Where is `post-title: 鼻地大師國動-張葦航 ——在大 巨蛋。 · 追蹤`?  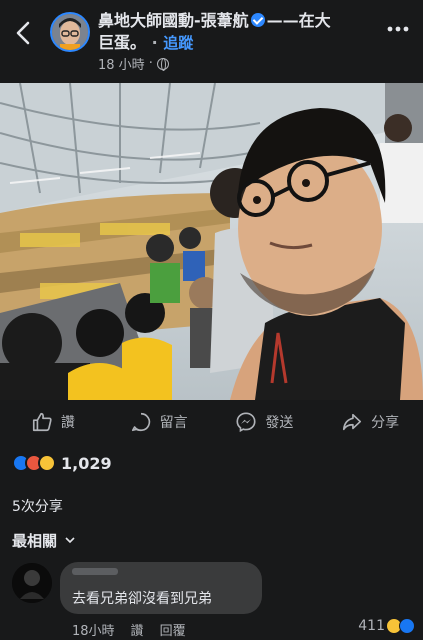
post-title: 鼻地大師國動-張葦航 ——在大 巨蛋。 · 追蹤 is located at coordinates (233, 32).